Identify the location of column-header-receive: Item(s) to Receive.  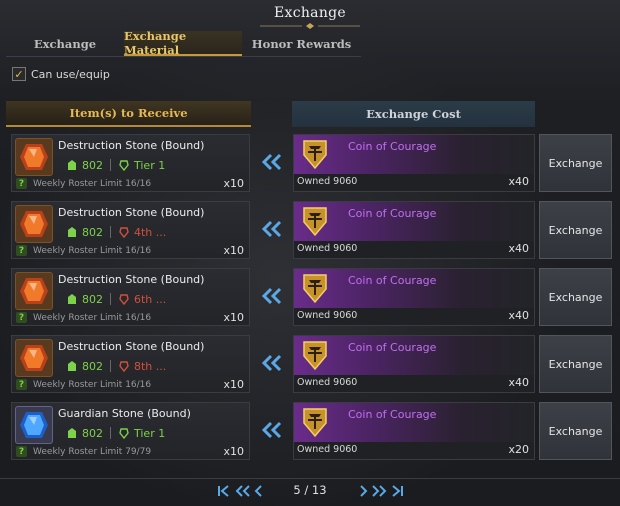
(128, 114).